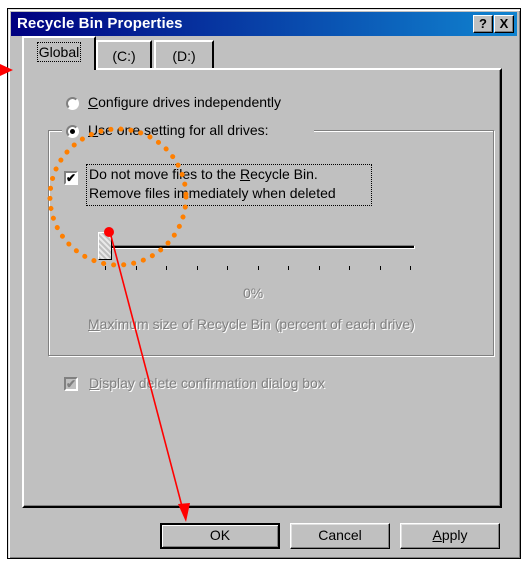 The height and width of the screenshot is (561, 526). I want to click on do-not-move-checkbox: ✔, so click(71, 178).